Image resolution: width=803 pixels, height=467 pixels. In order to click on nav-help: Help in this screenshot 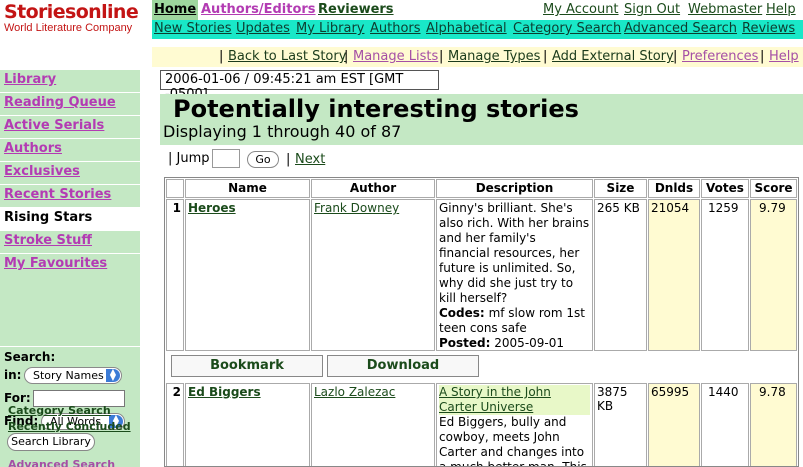, I will do `click(781, 9)`.